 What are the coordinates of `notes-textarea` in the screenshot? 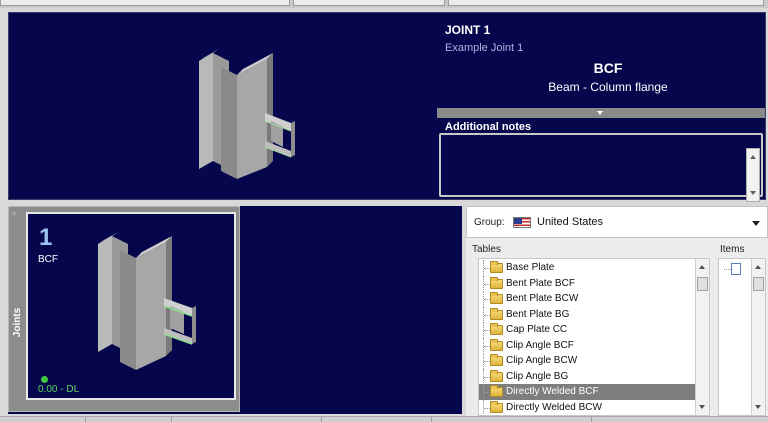 It's located at (601, 165).